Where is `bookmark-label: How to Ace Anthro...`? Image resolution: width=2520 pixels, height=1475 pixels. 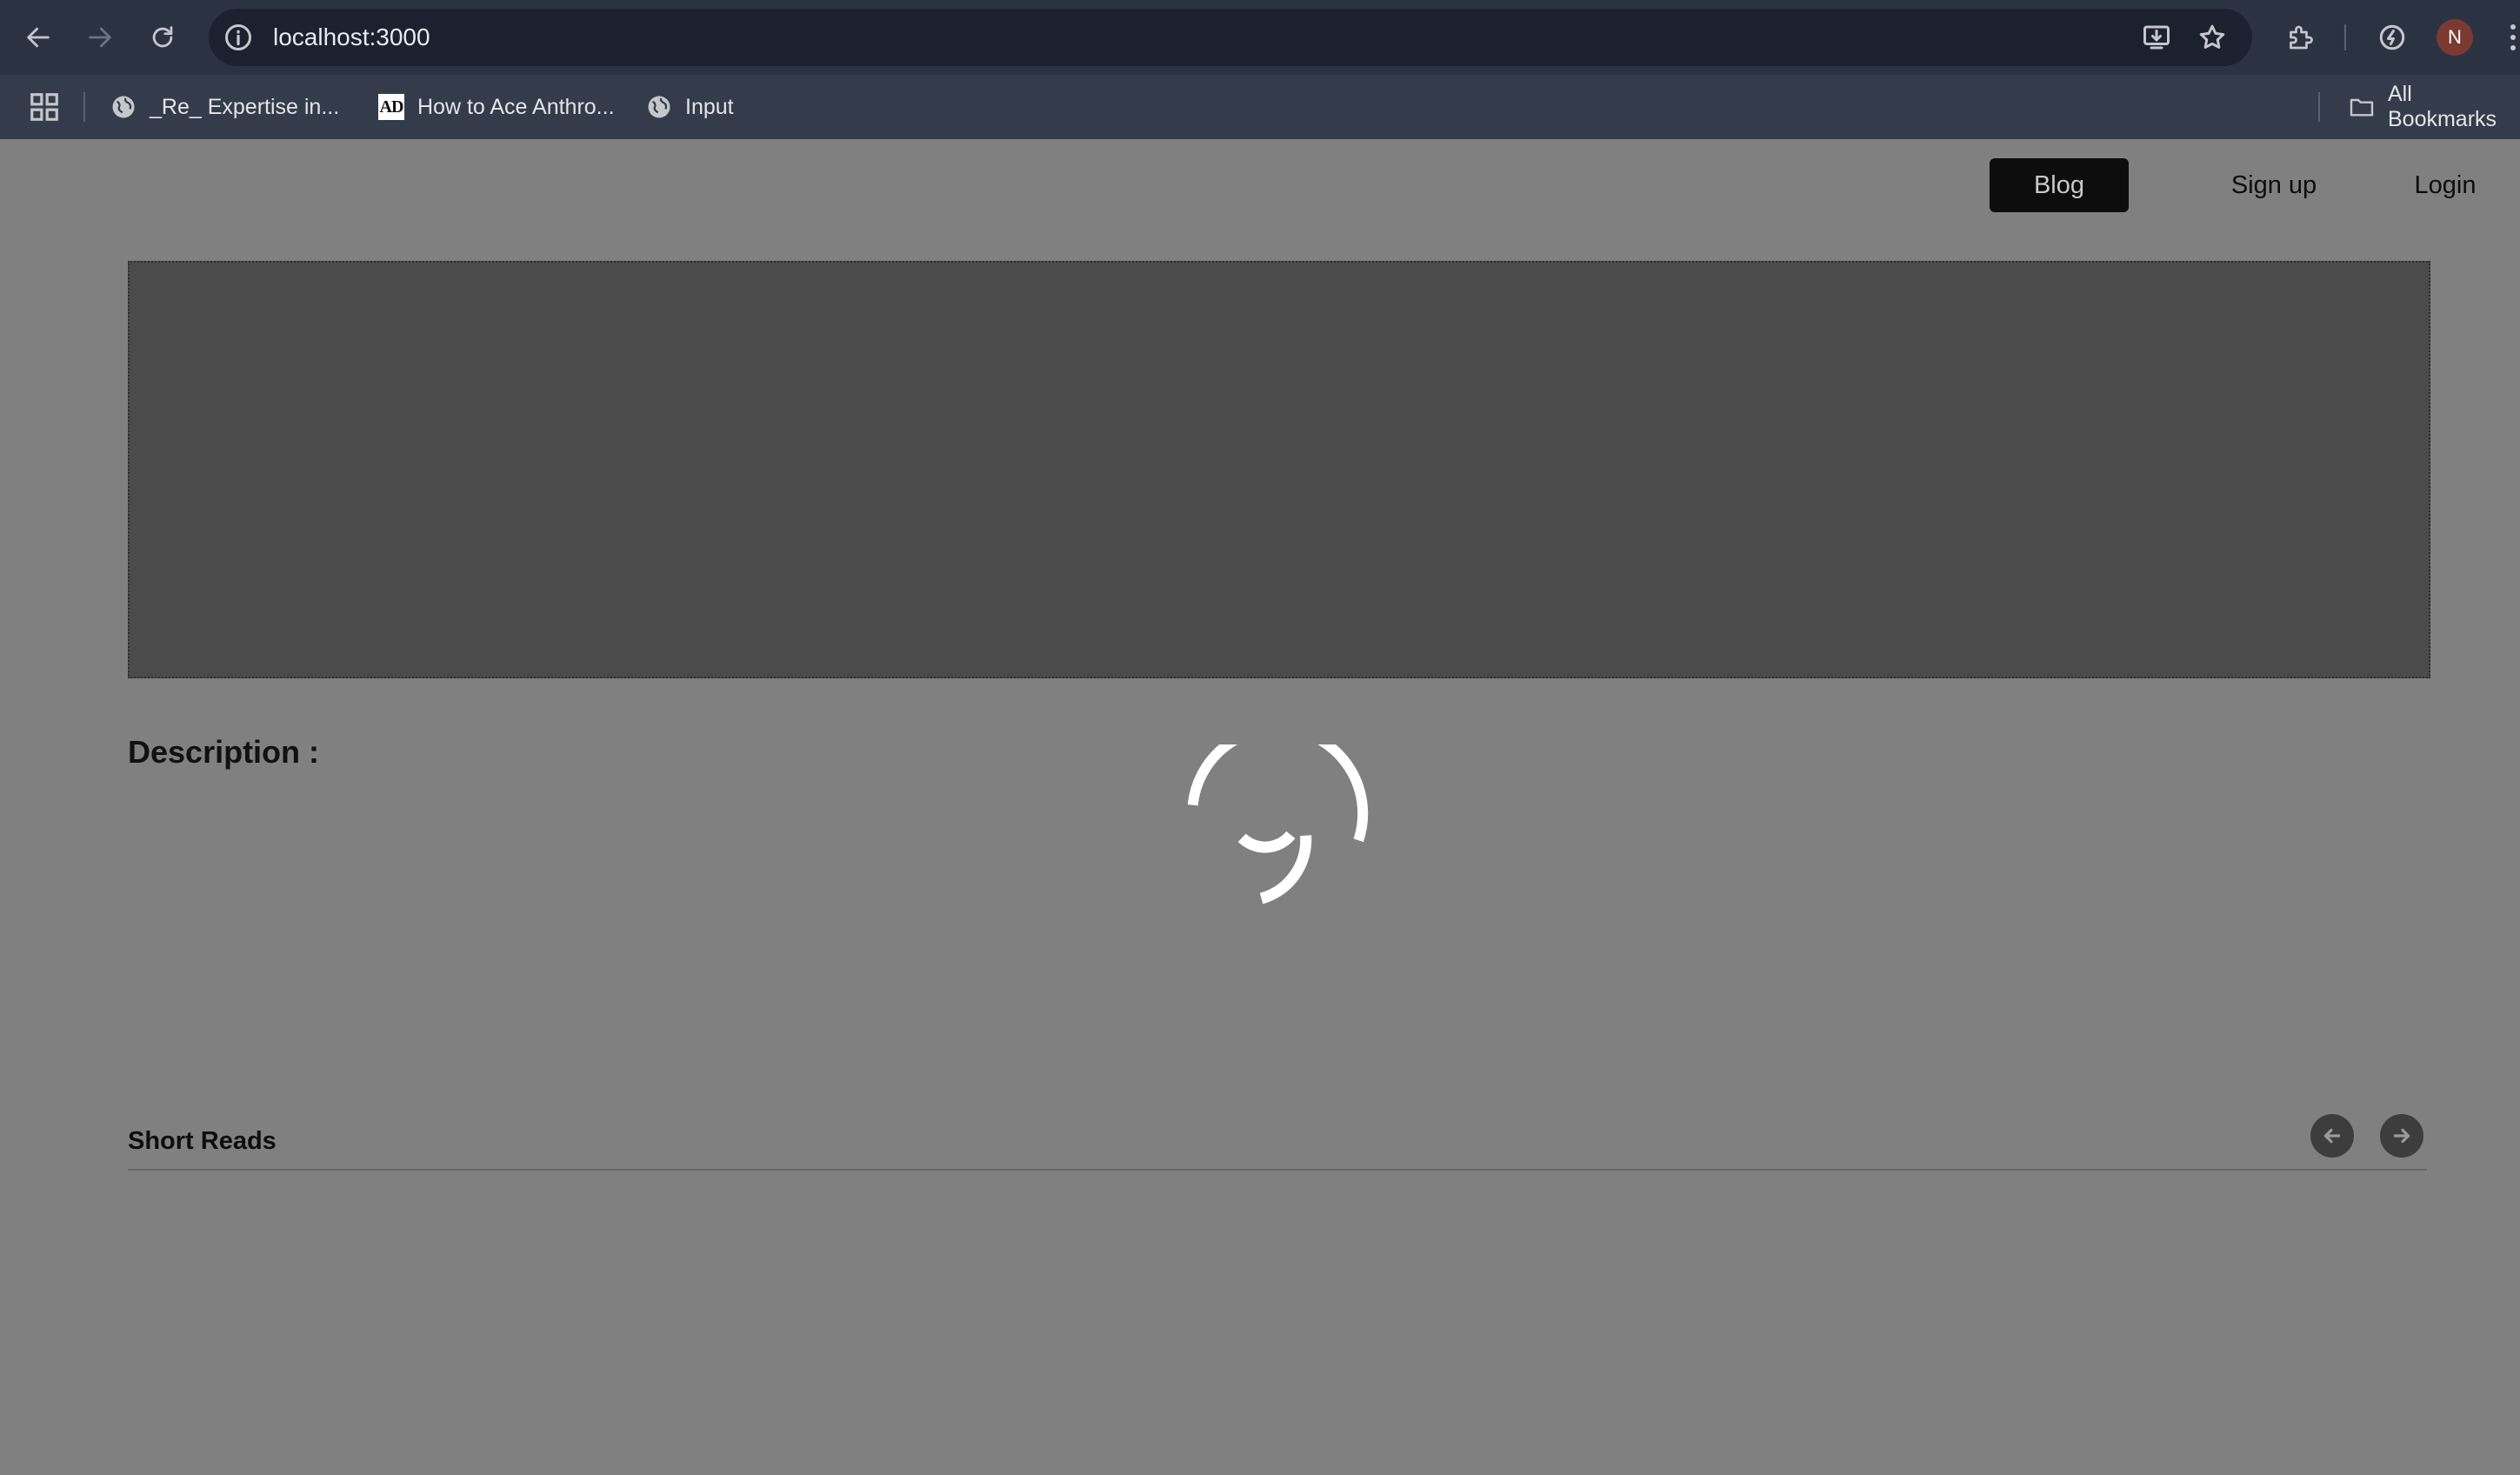
bookmark-label: How to Ace Anthro... is located at coordinates (516, 106).